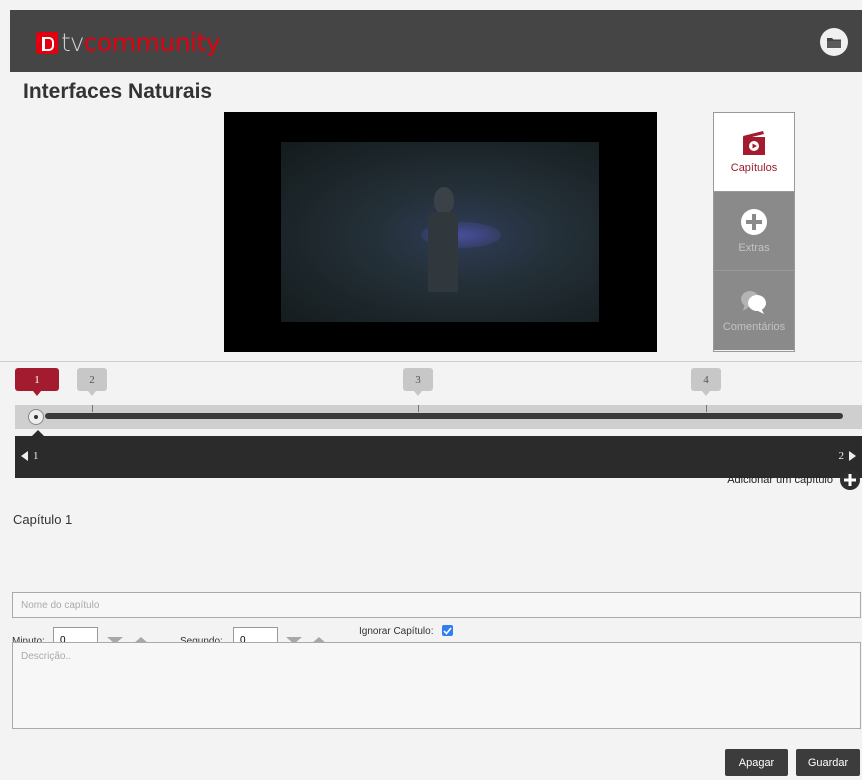 This screenshot has height=780, width=862. I want to click on chapter-marker-4: 4, so click(706, 382).